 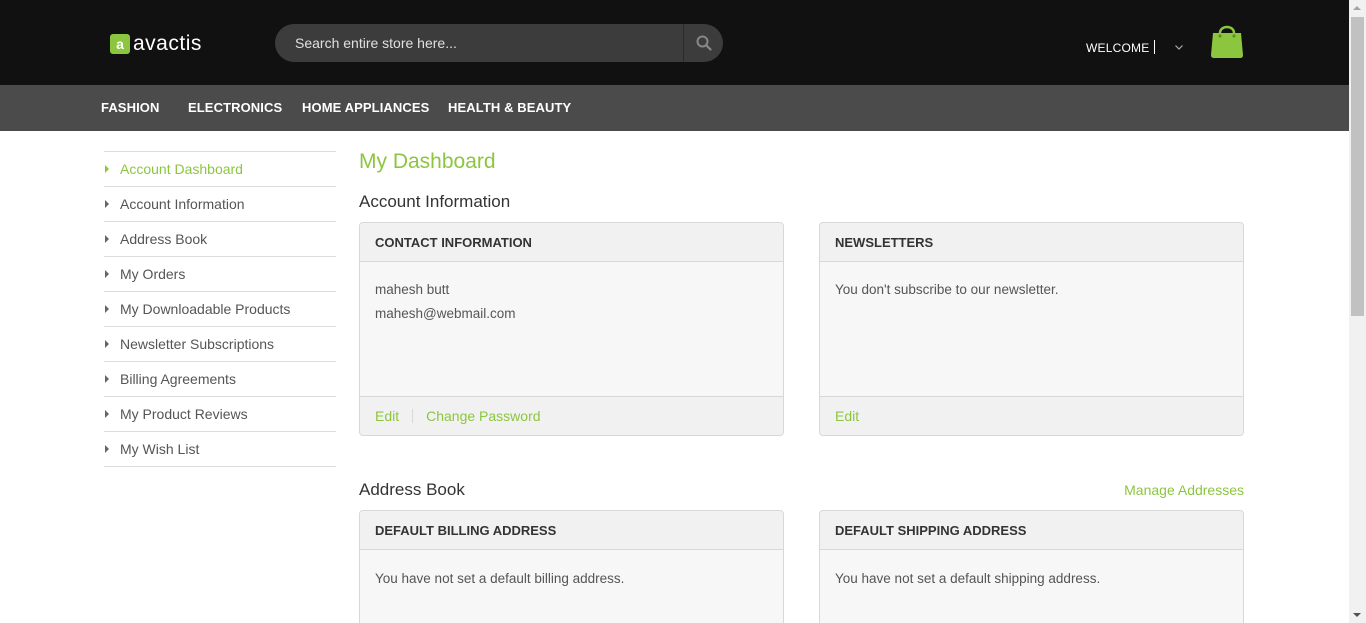 I want to click on sidebar-item-billing-agreements: Billing Agreements, so click(x=220, y=379).